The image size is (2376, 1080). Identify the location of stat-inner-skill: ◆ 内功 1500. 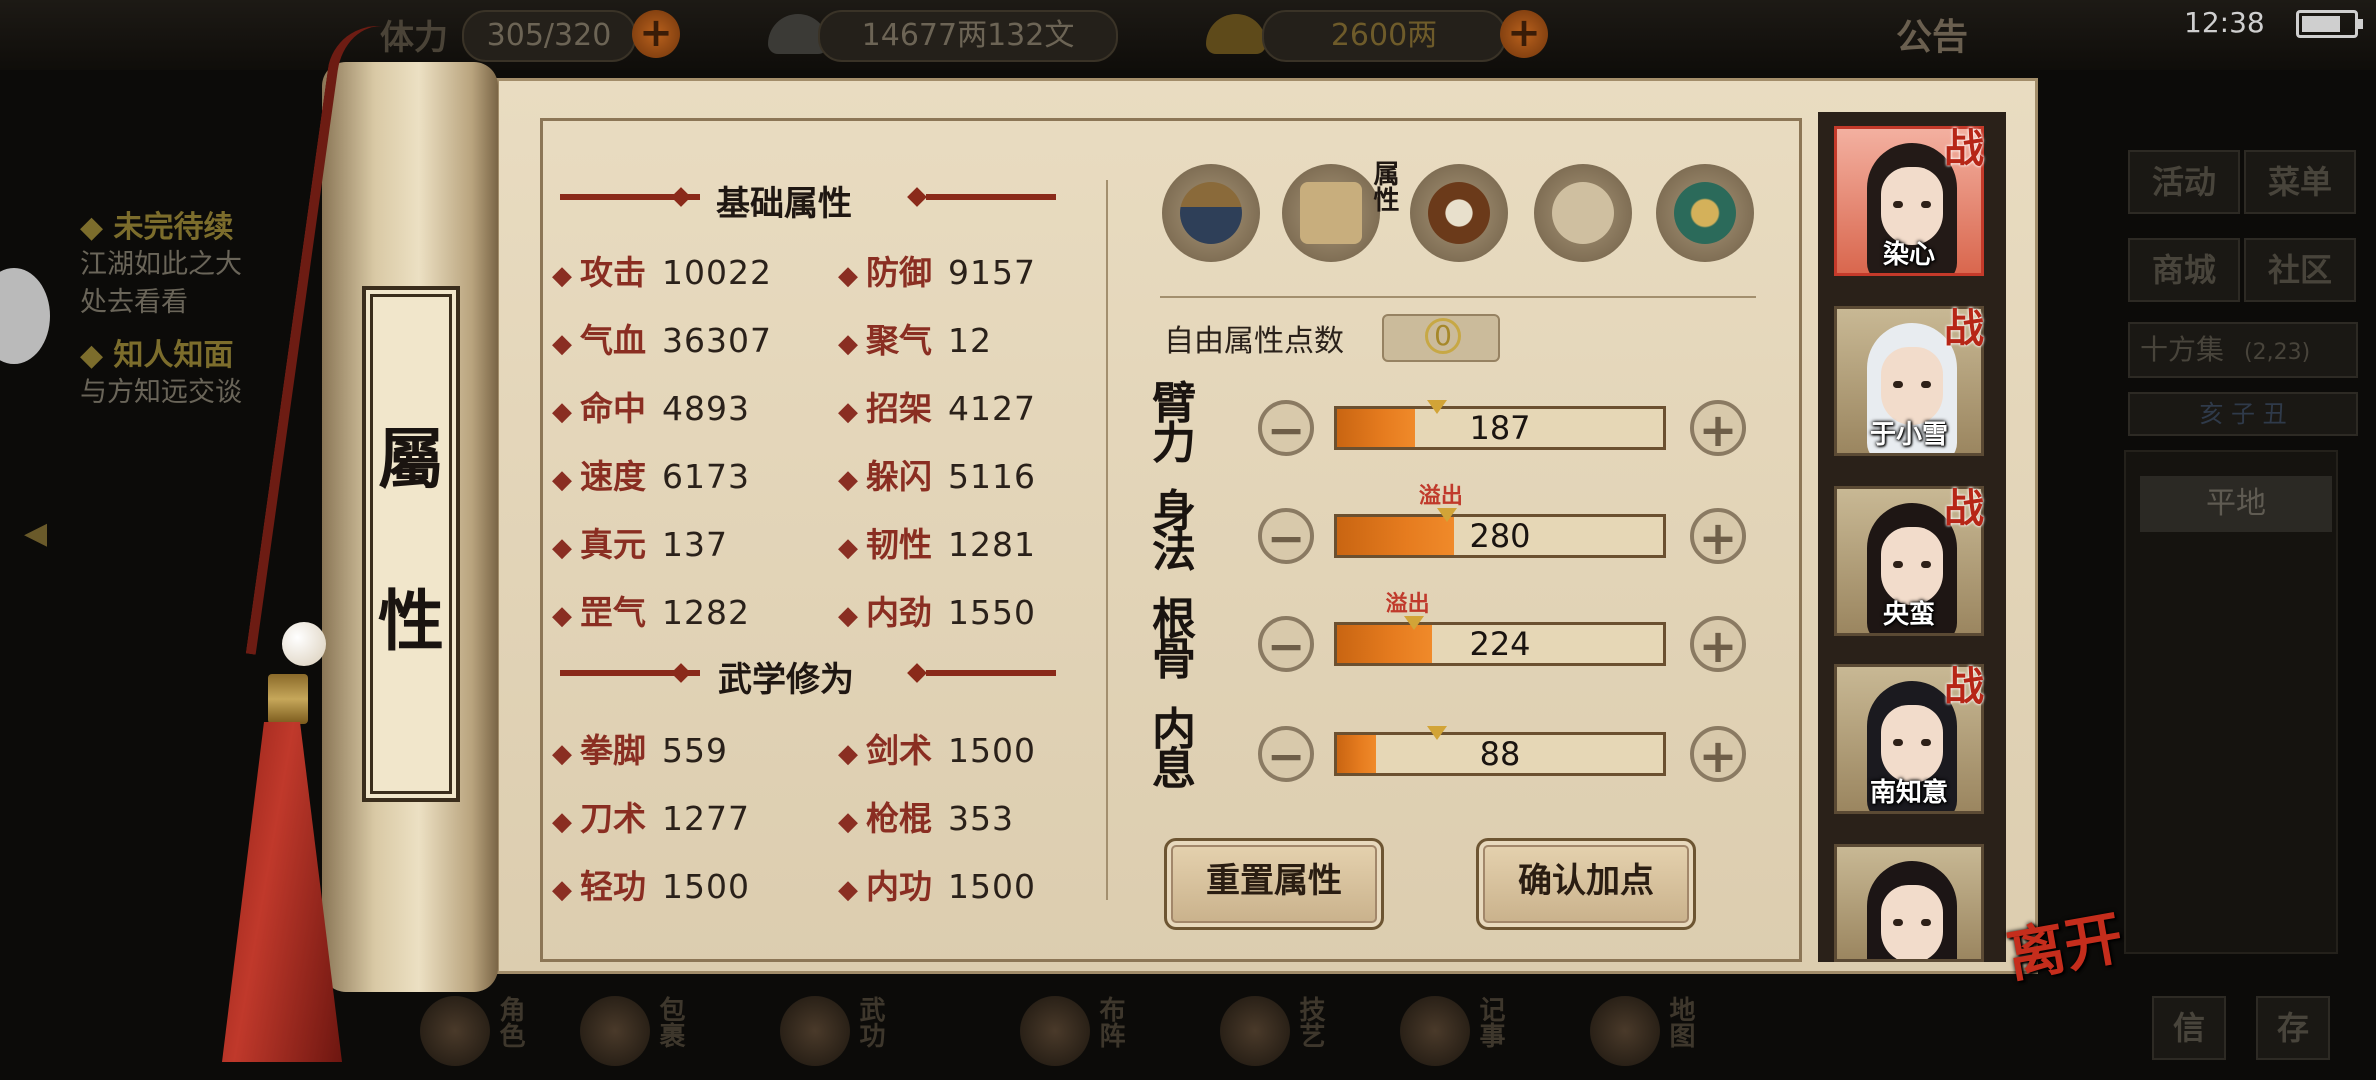
(937, 886).